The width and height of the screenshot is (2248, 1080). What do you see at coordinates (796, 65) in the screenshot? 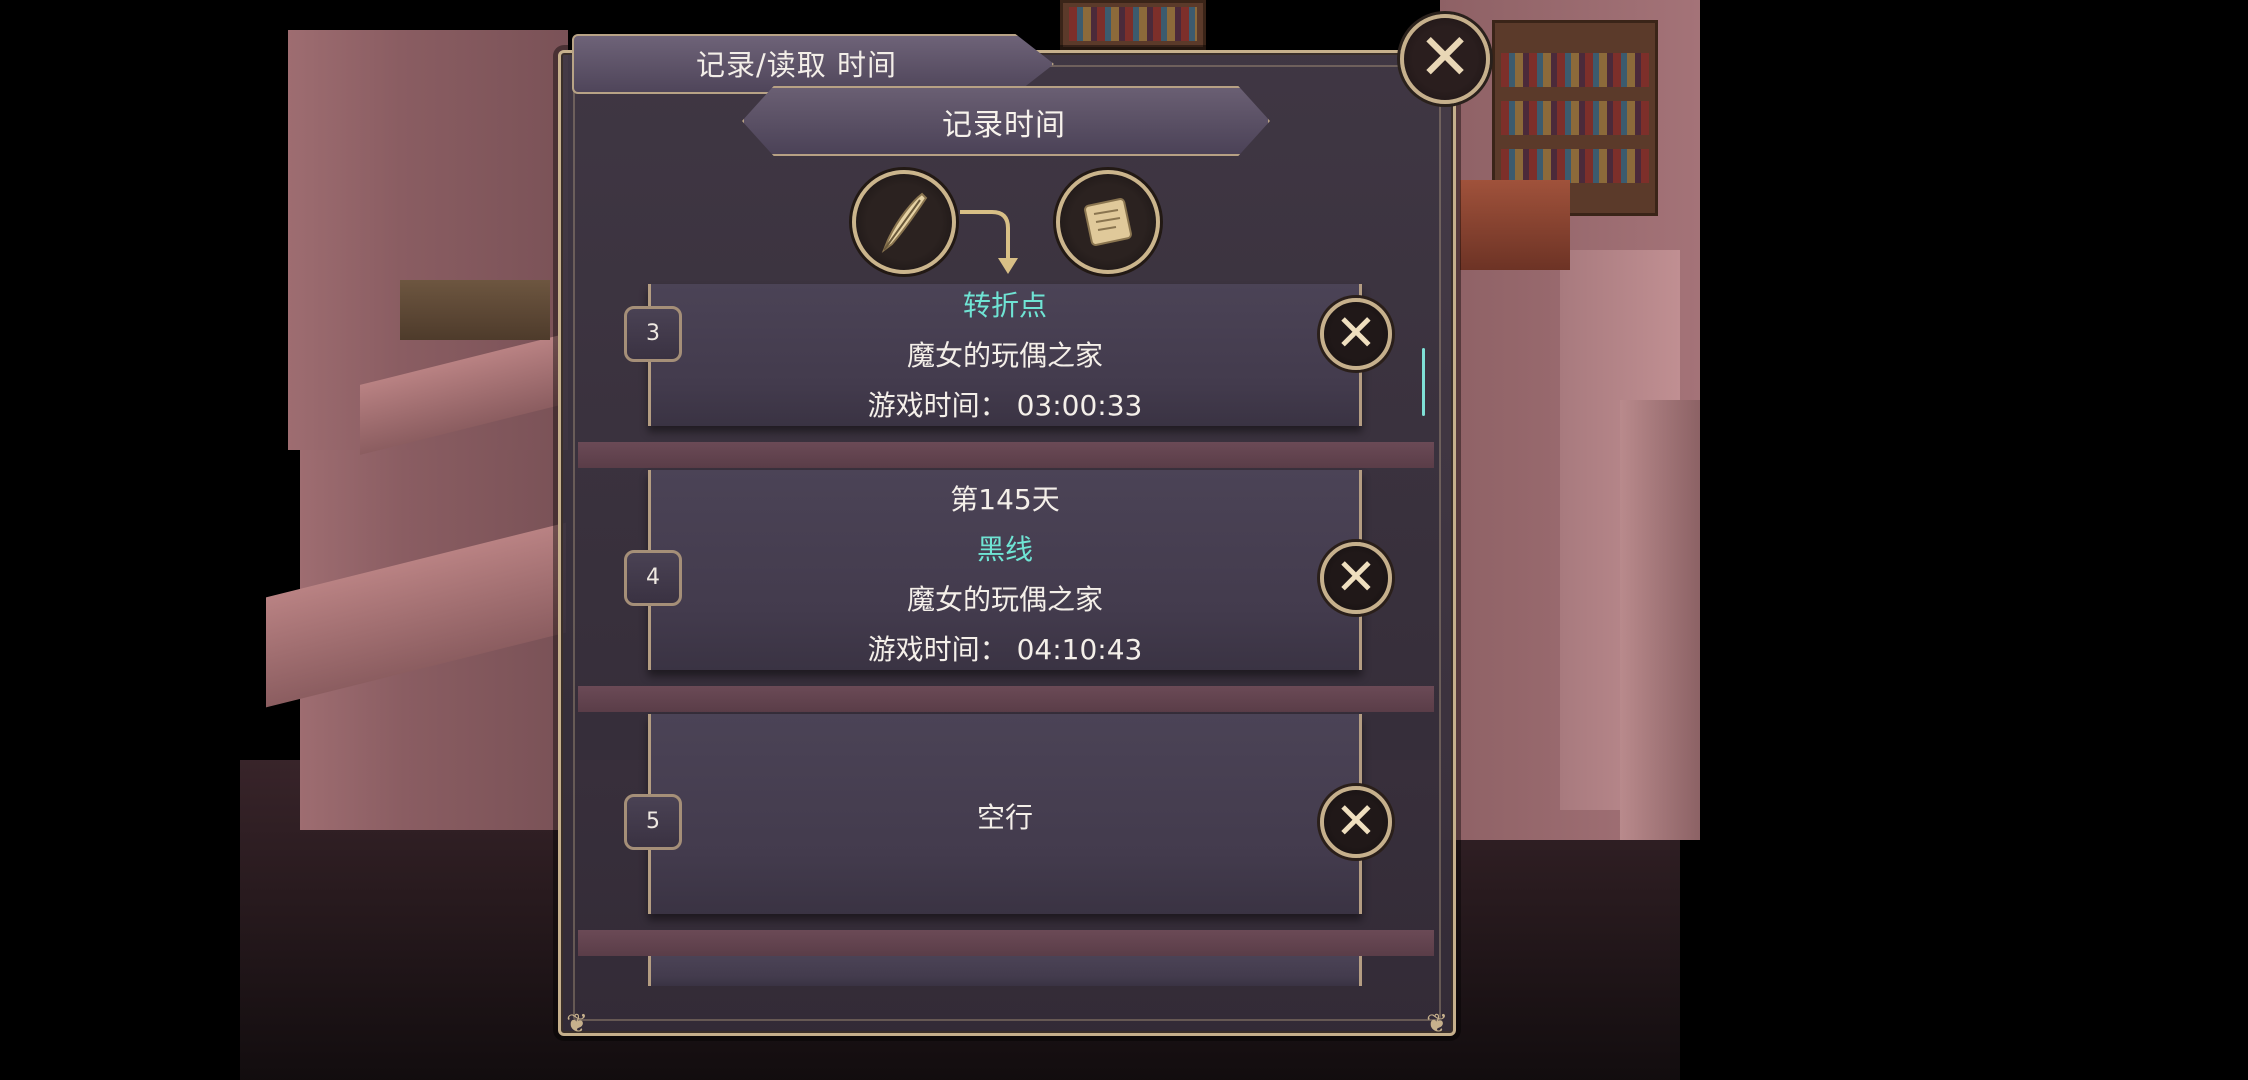
I see `dialog-title: 记录/读取 时间` at bounding box center [796, 65].